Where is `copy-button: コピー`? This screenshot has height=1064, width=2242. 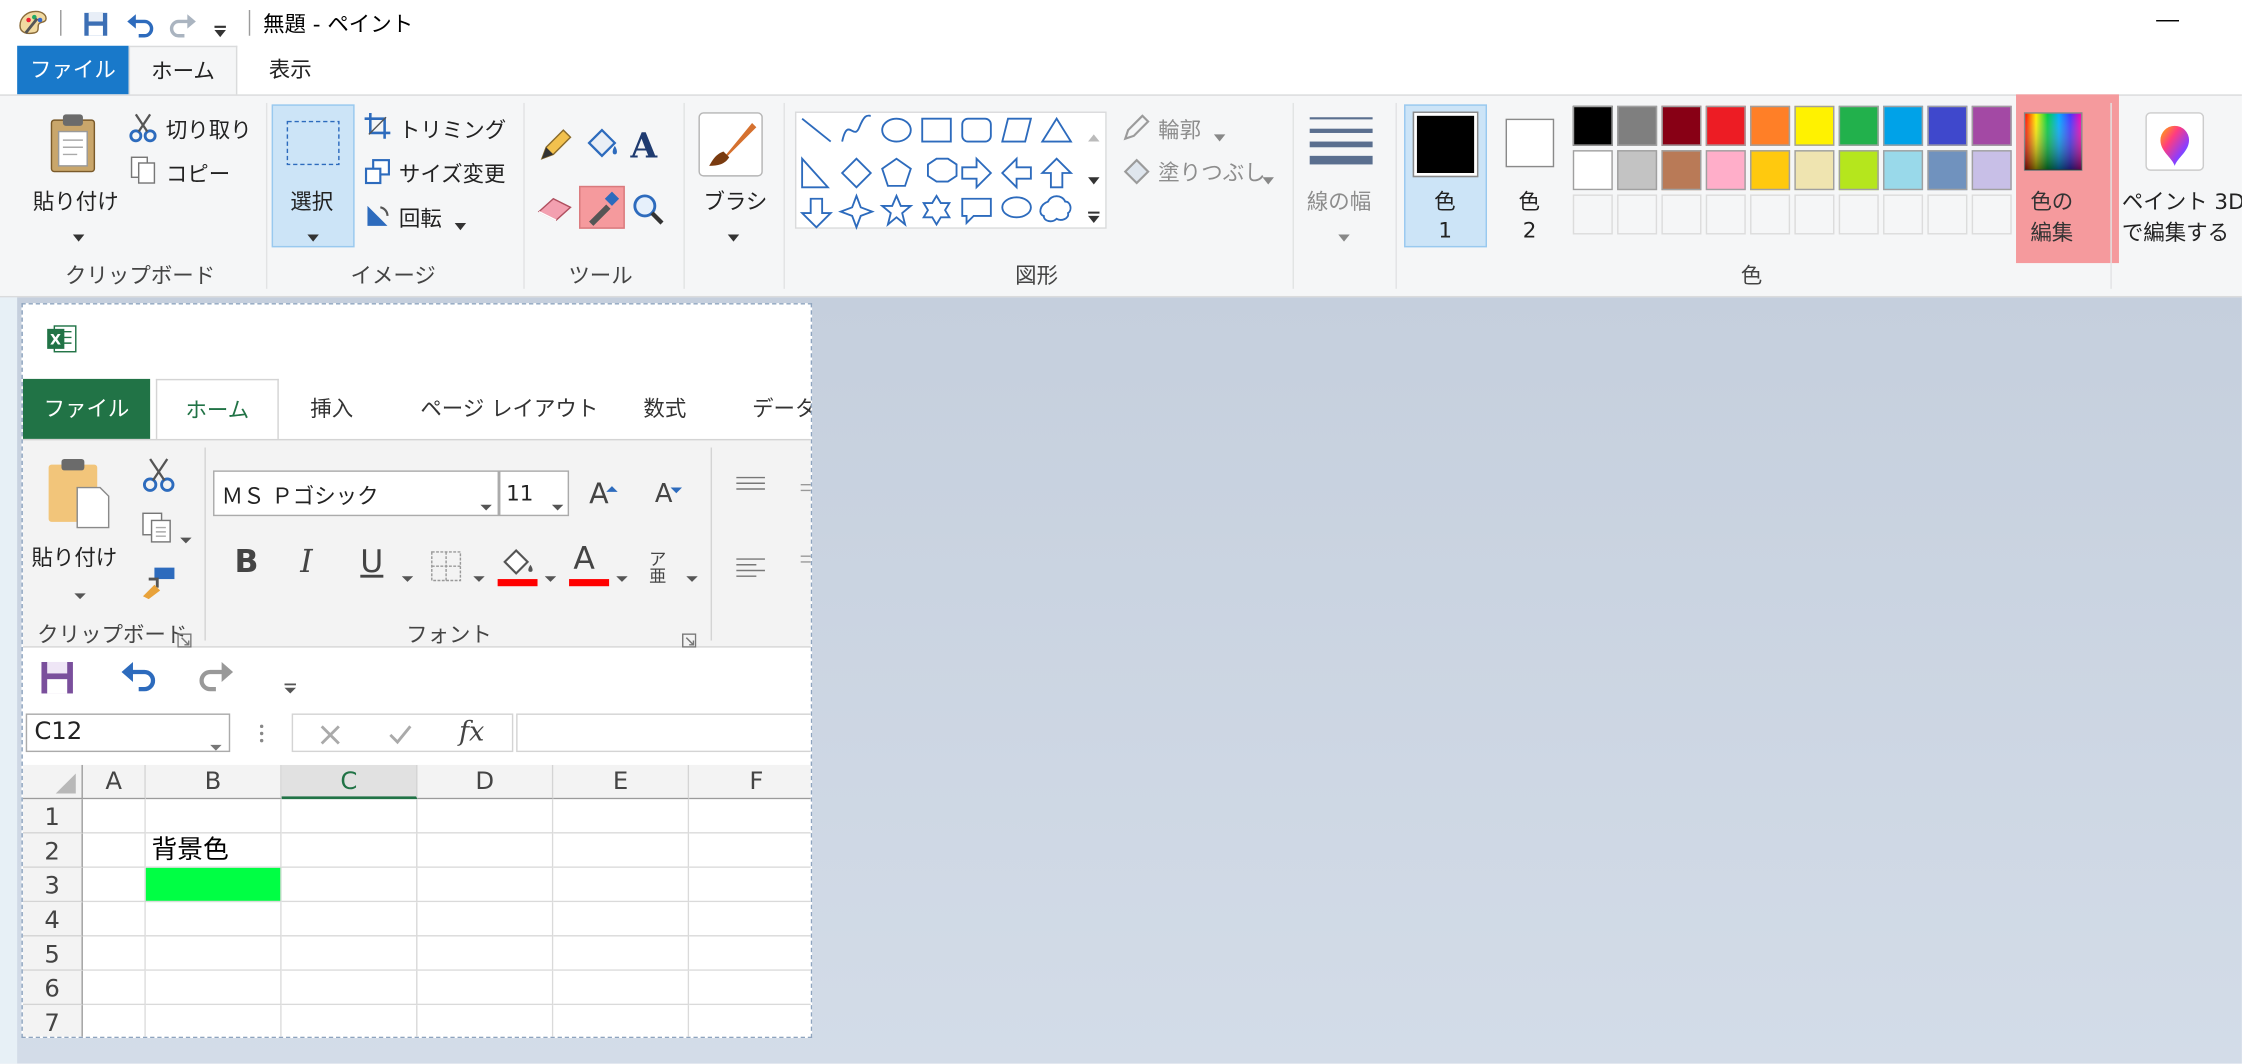 copy-button: コピー is located at coordinates (198, 174).